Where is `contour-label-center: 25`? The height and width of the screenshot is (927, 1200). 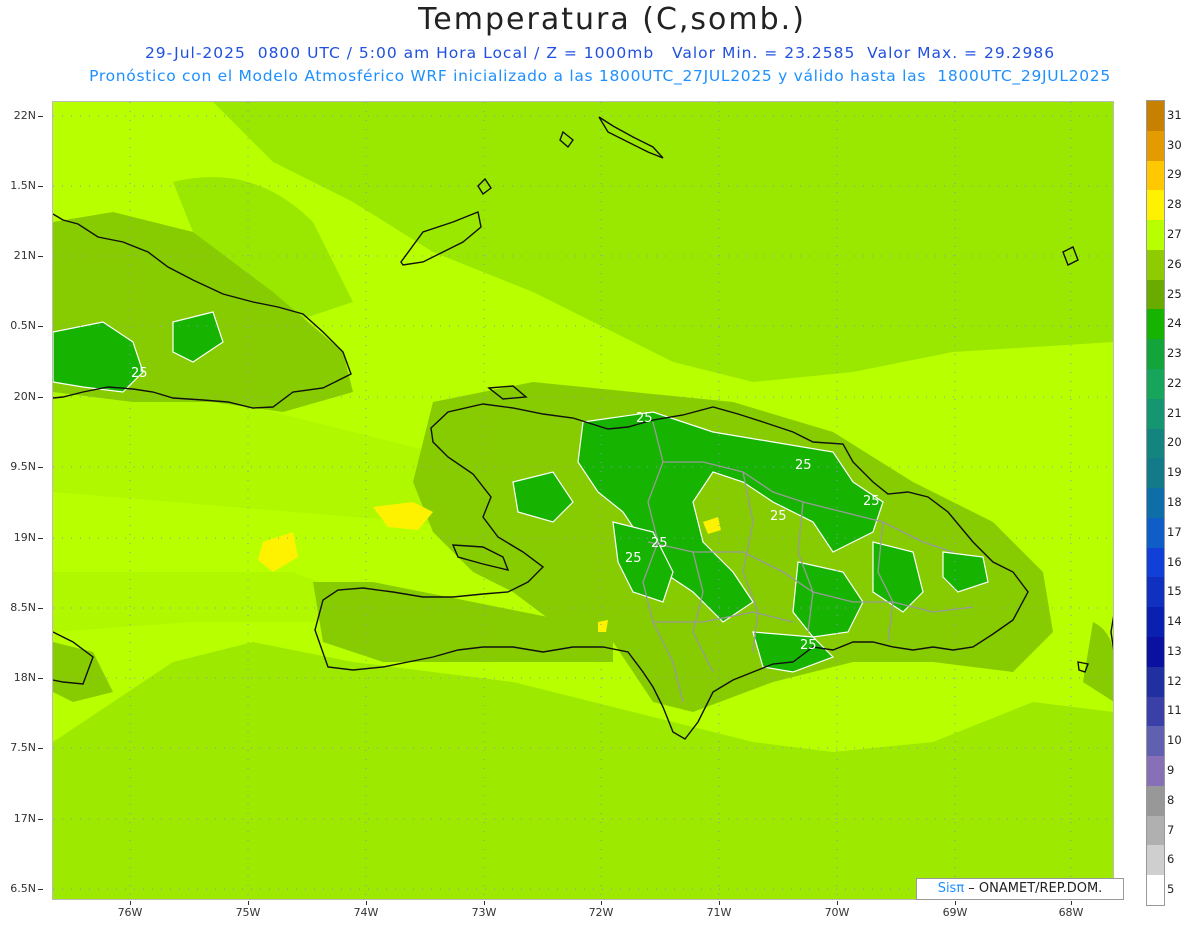
contour-label-center: 25 is located at coordinates (778, 516).